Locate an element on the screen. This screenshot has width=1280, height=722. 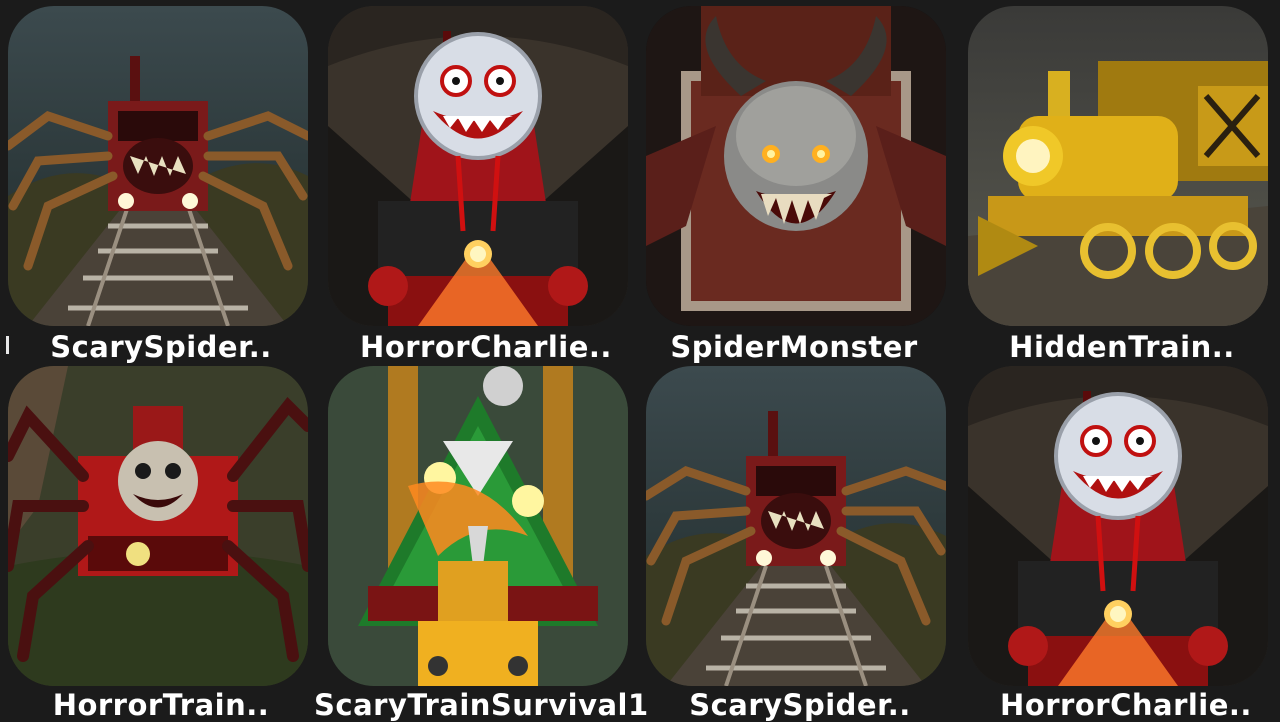
app-label: HorrorTrain.. is located at coordinates (161, 705).